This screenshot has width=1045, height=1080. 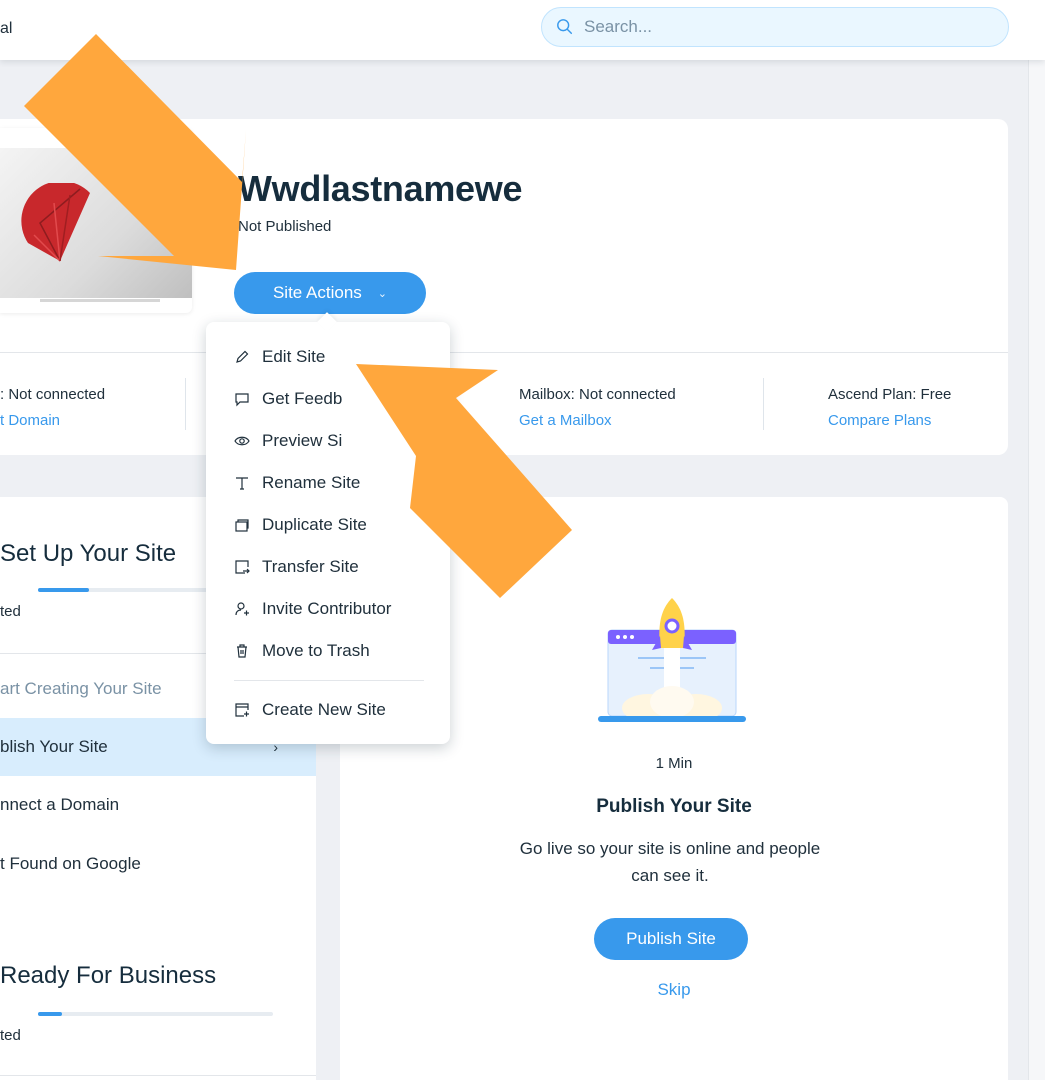 I want to click on menu-item-label: Invite Contributor, so click(x=327, y=608).